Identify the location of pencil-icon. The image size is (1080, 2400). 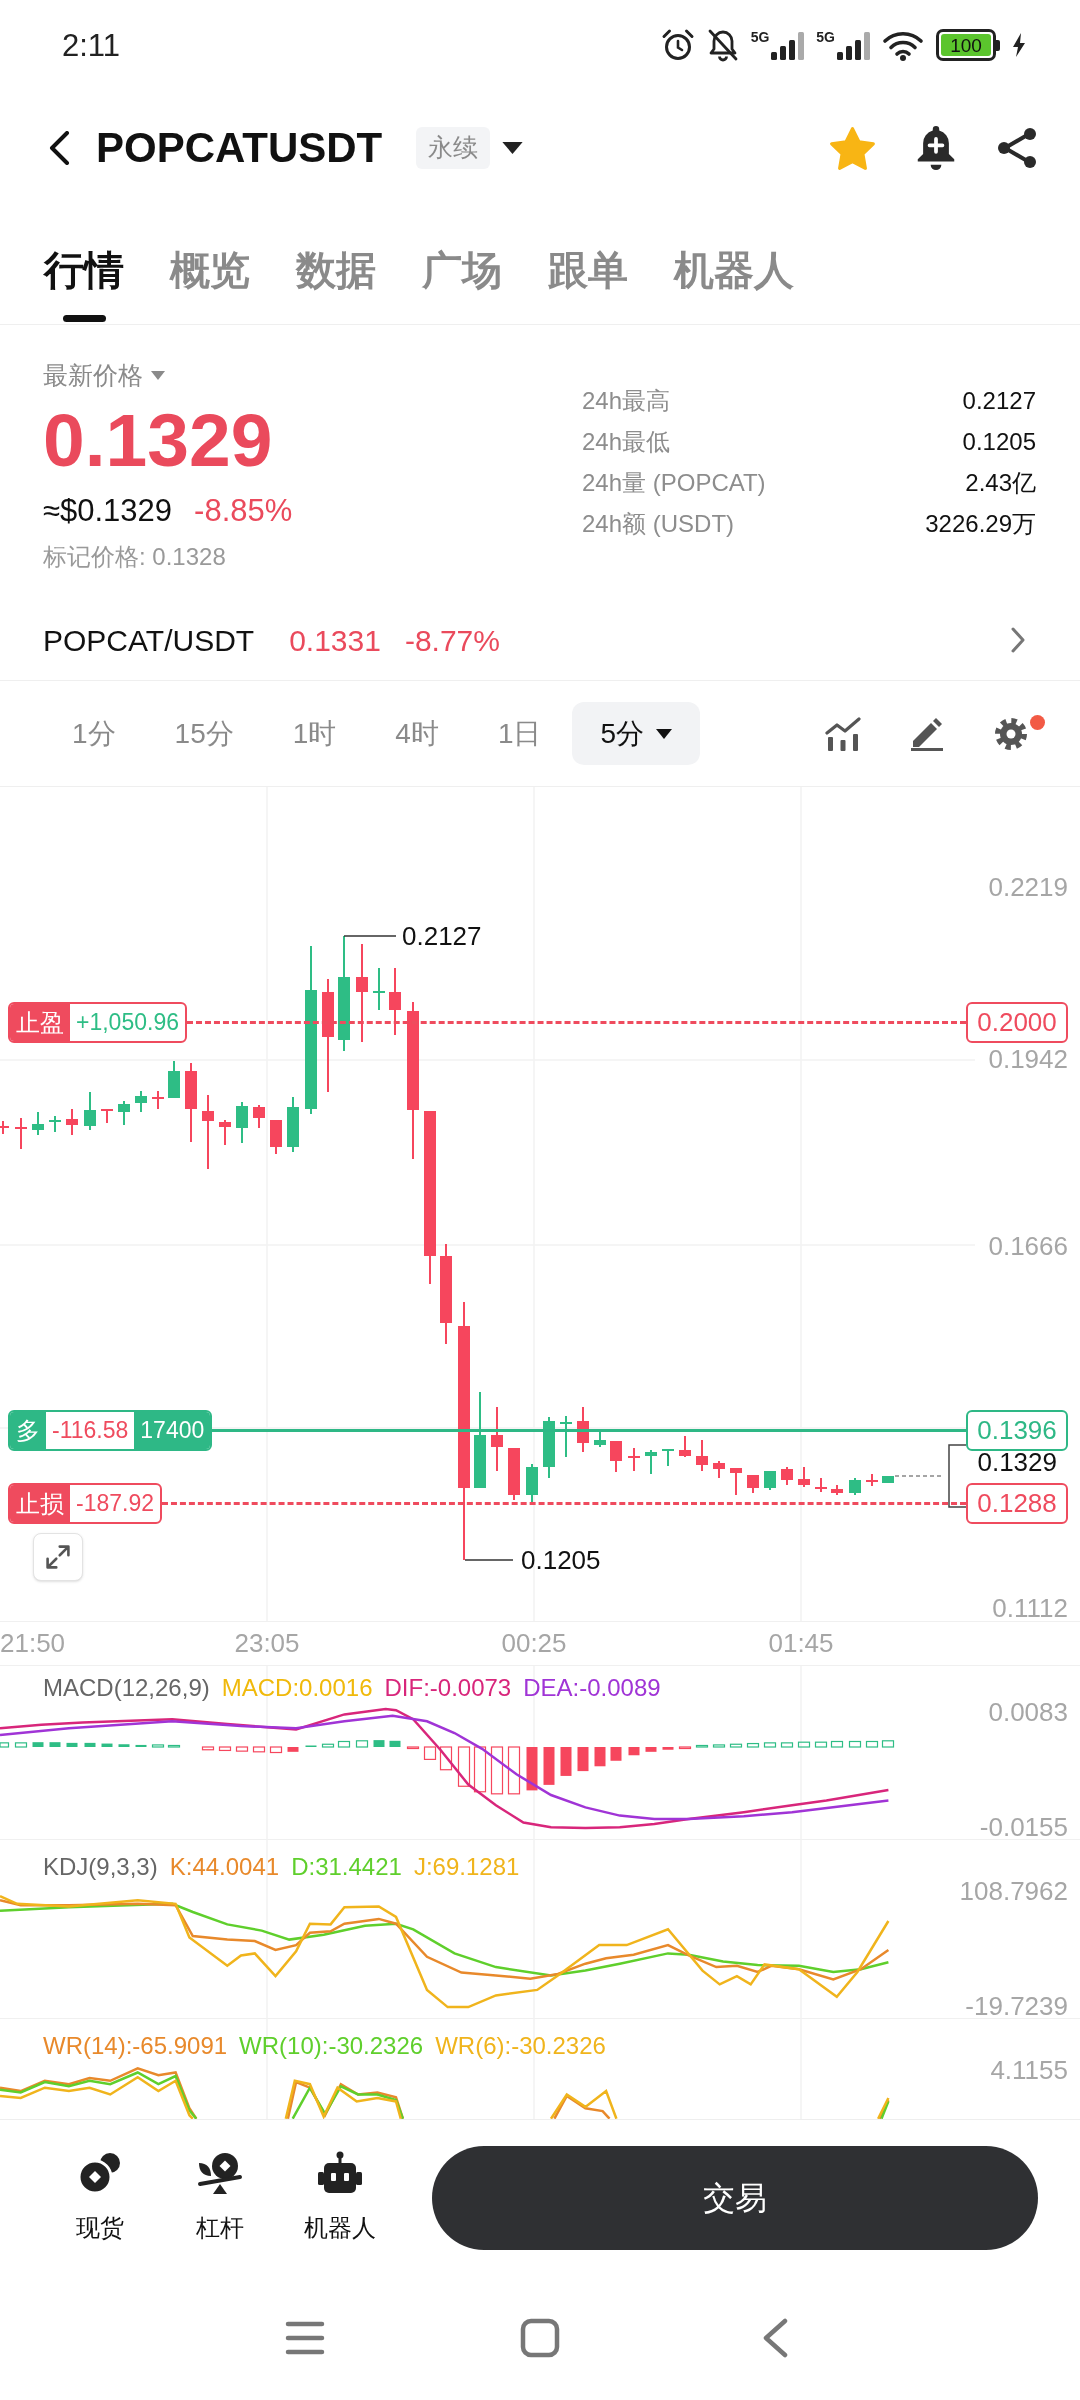
(927, 733).